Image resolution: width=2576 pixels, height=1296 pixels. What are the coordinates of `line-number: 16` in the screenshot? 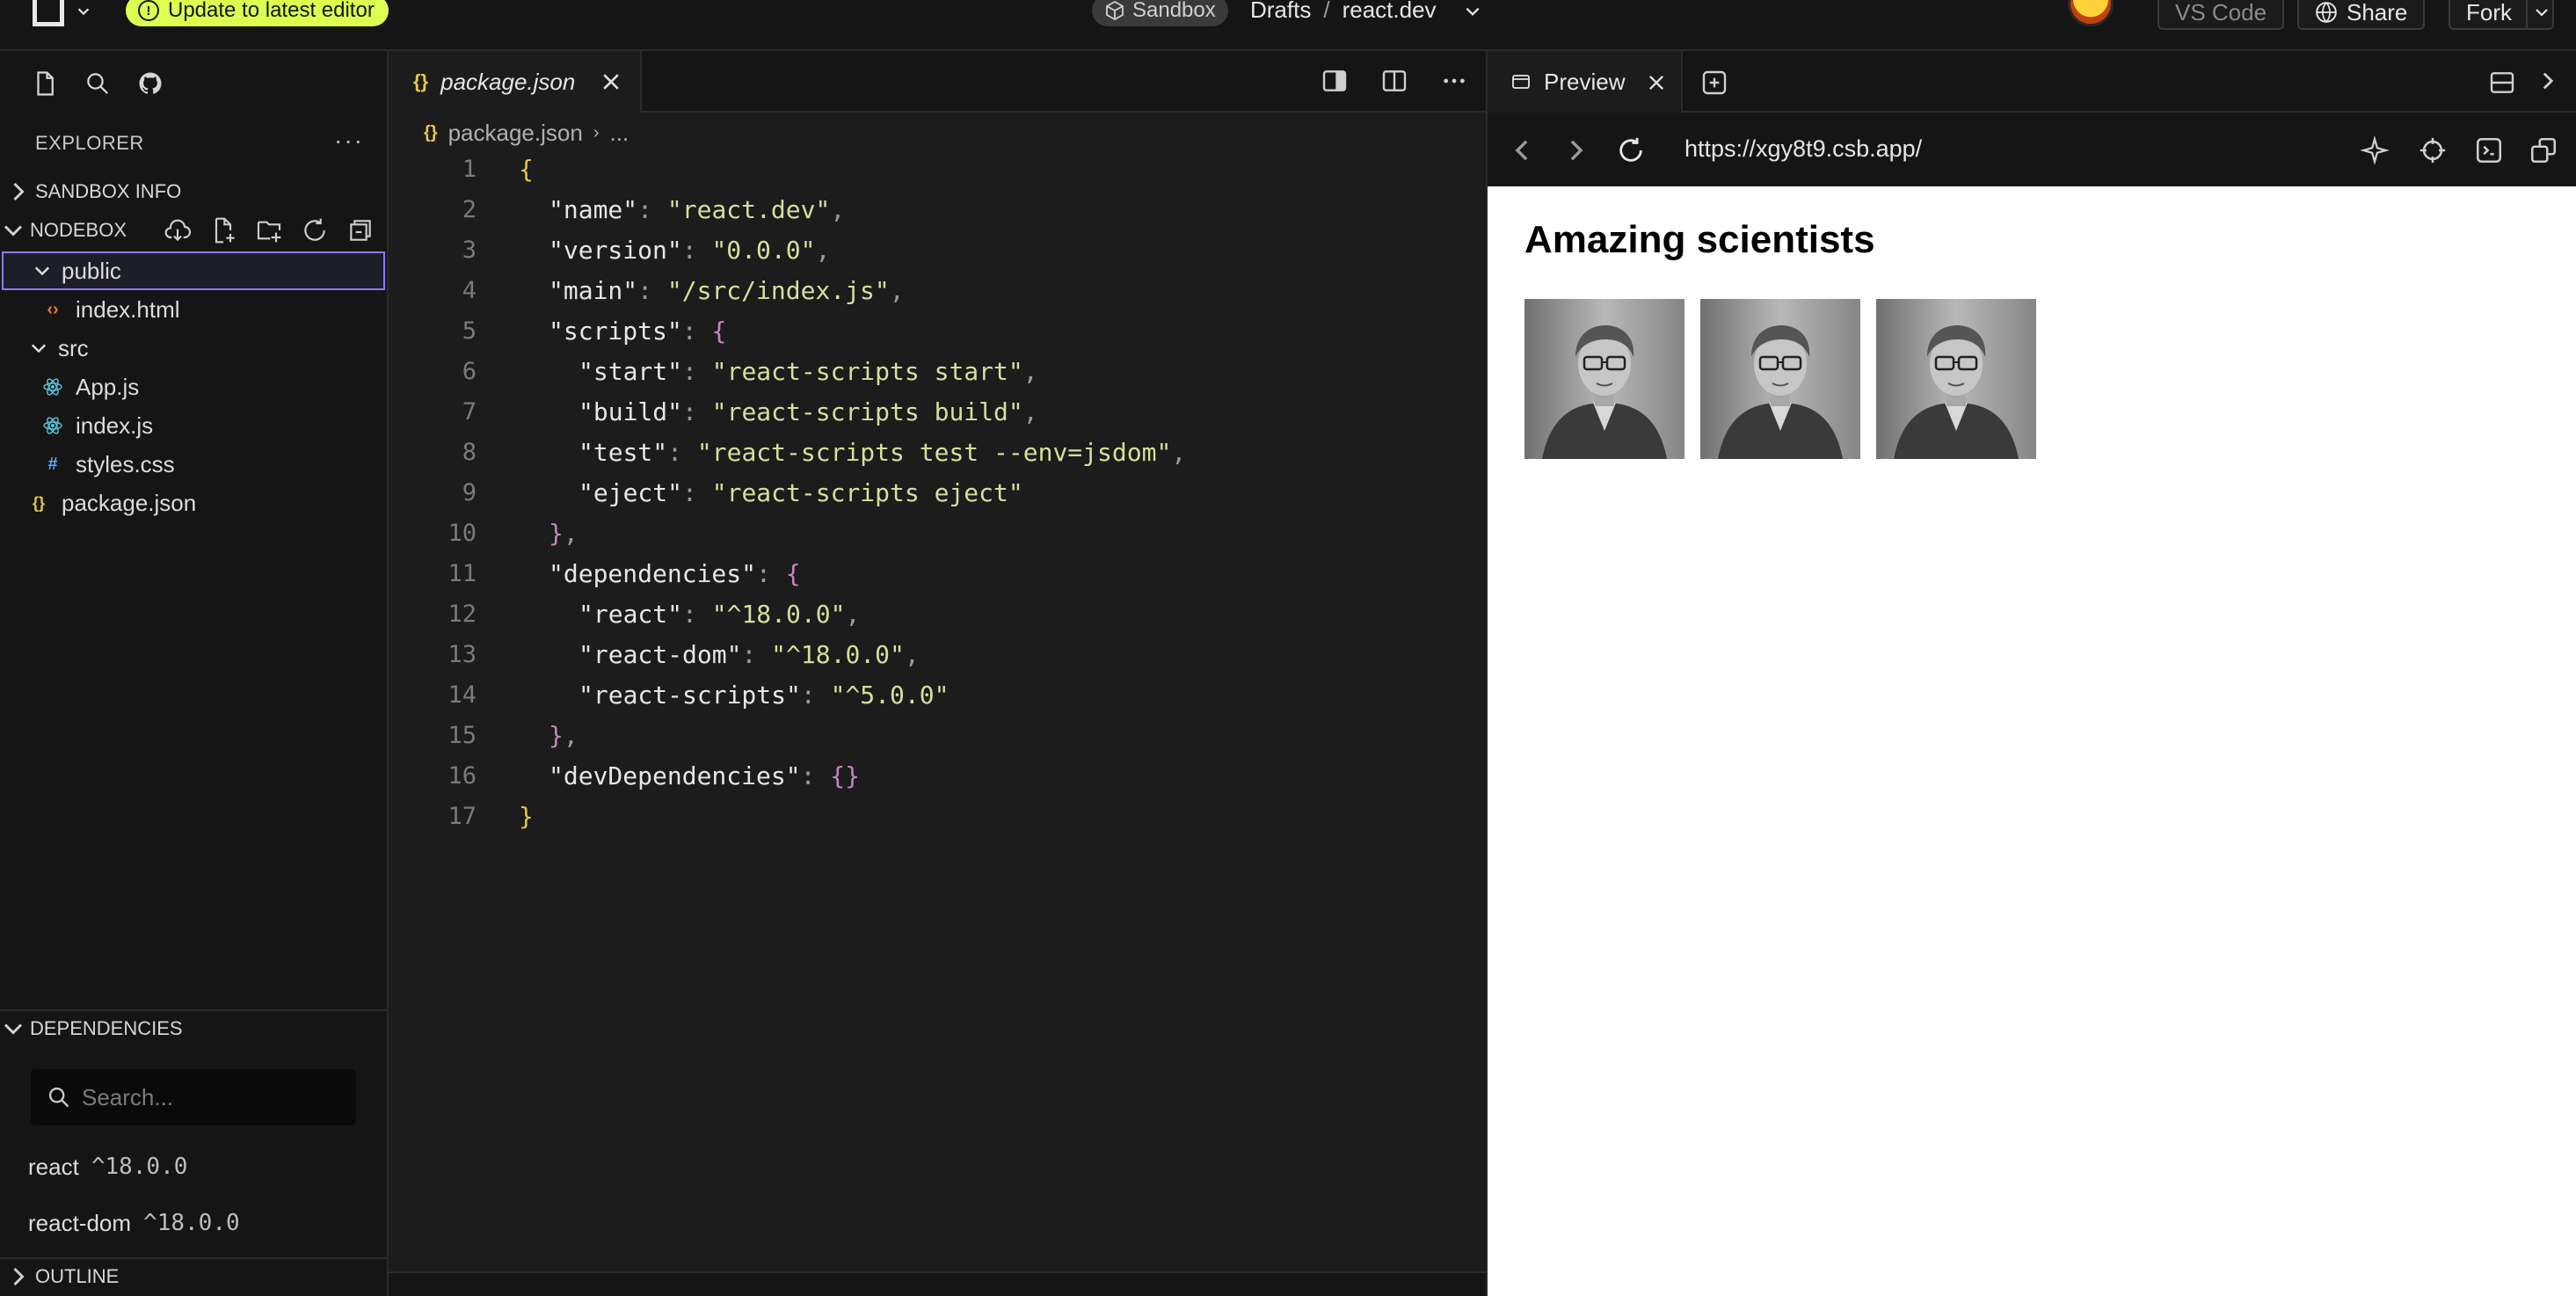 It's located at (462, 776).